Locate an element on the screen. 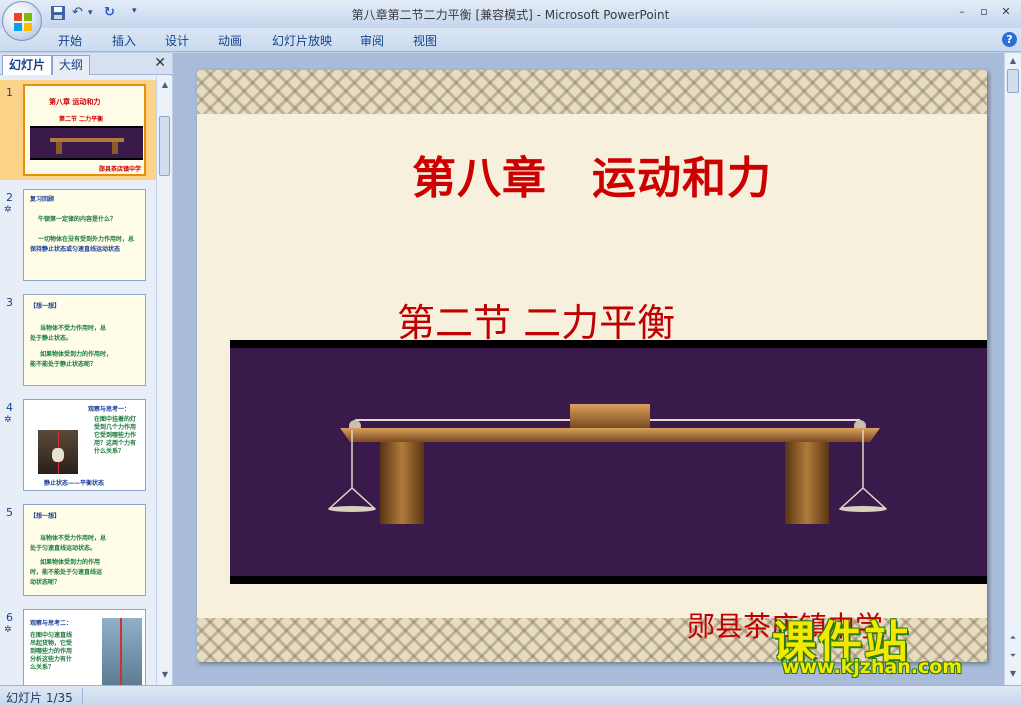 Image resolution: width=1021 pixels, height=706 pixels. thumb-line: 一切物体在没有受到外力作用时，总 is located at coordinates (86, 239).